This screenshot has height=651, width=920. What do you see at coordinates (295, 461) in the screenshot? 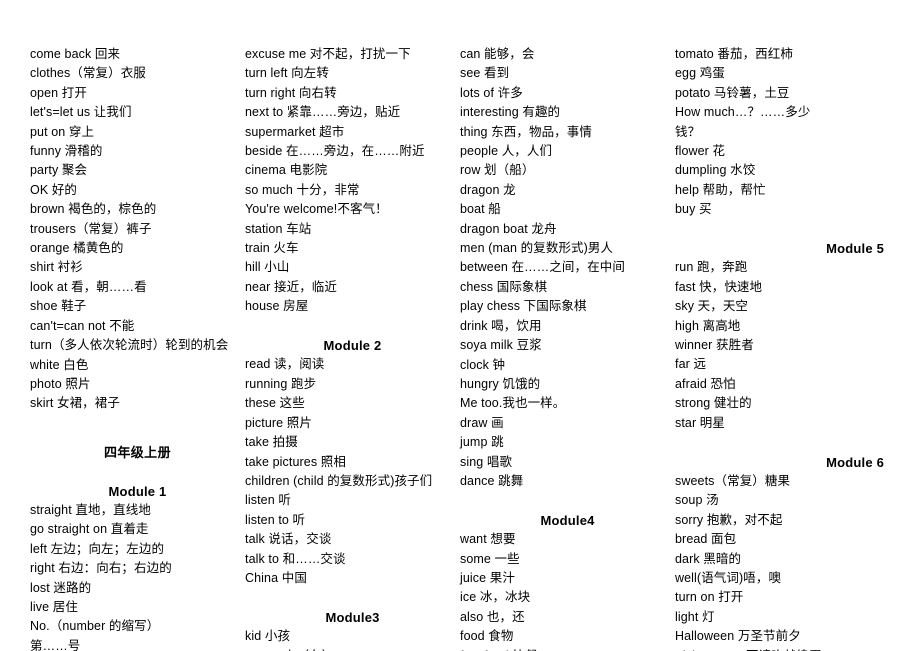
I see `vocabulary-entry: take pictures 照相` at bounding box center [295, 461].